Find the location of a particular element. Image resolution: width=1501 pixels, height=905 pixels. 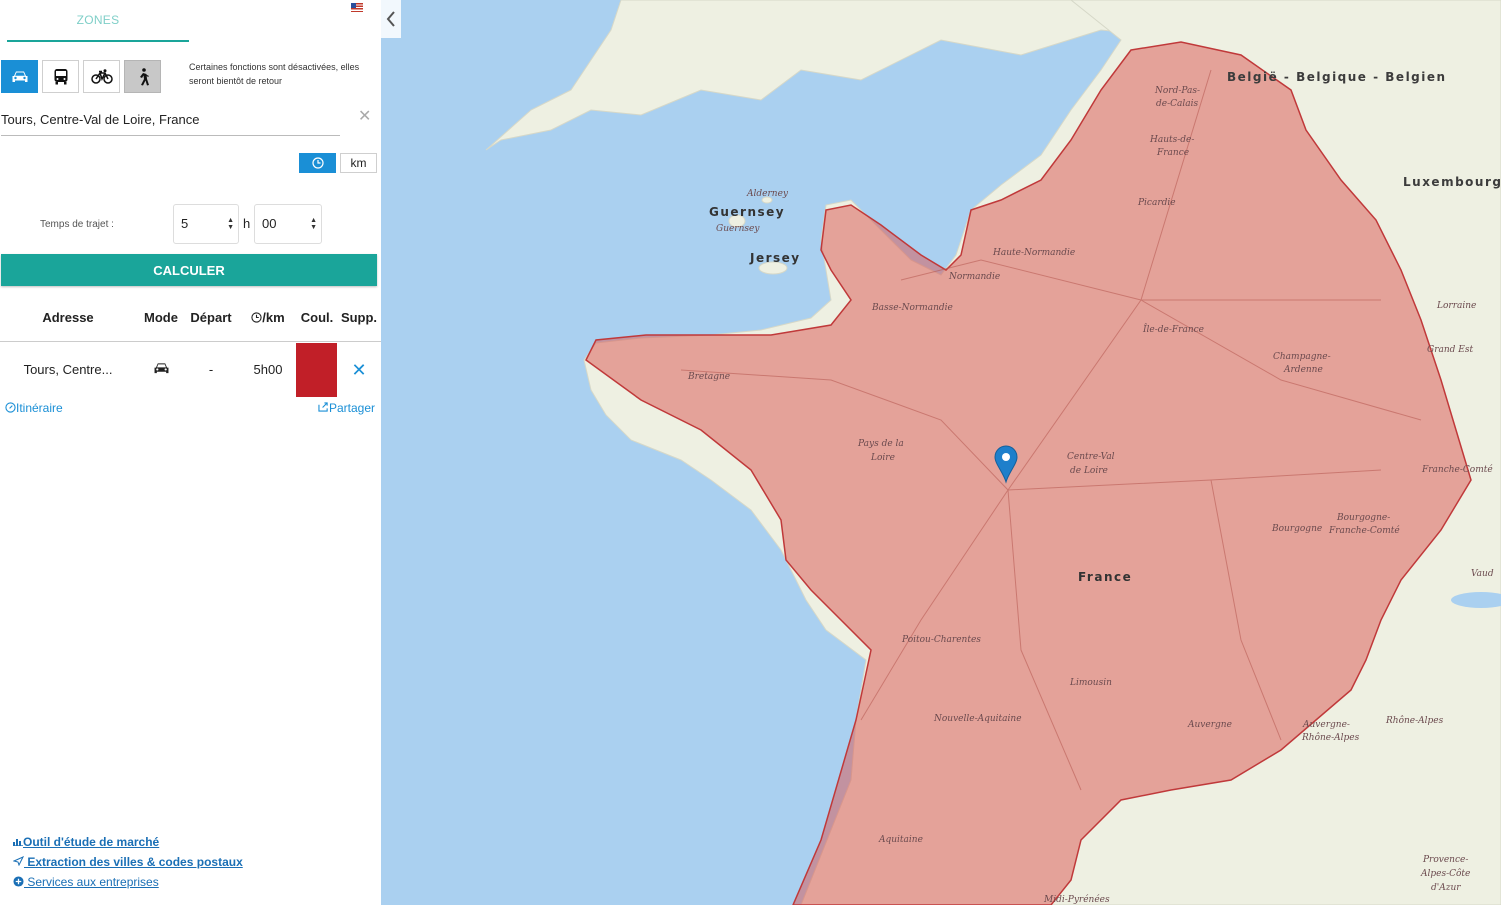

extraction-link: Extraction des villes & codes postaux is located at coordinates (127, 862).